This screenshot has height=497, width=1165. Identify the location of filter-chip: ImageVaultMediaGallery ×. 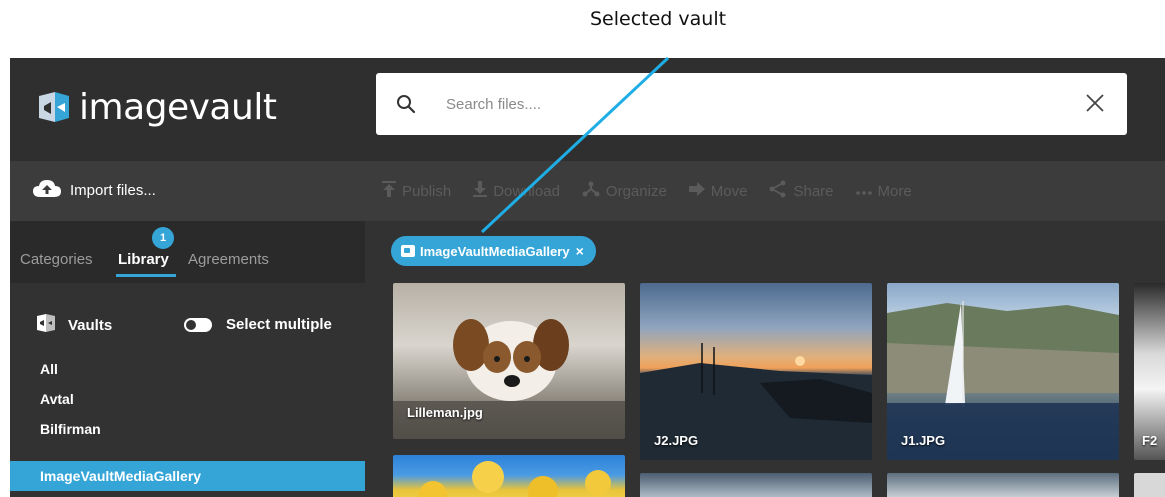
(493, 251).